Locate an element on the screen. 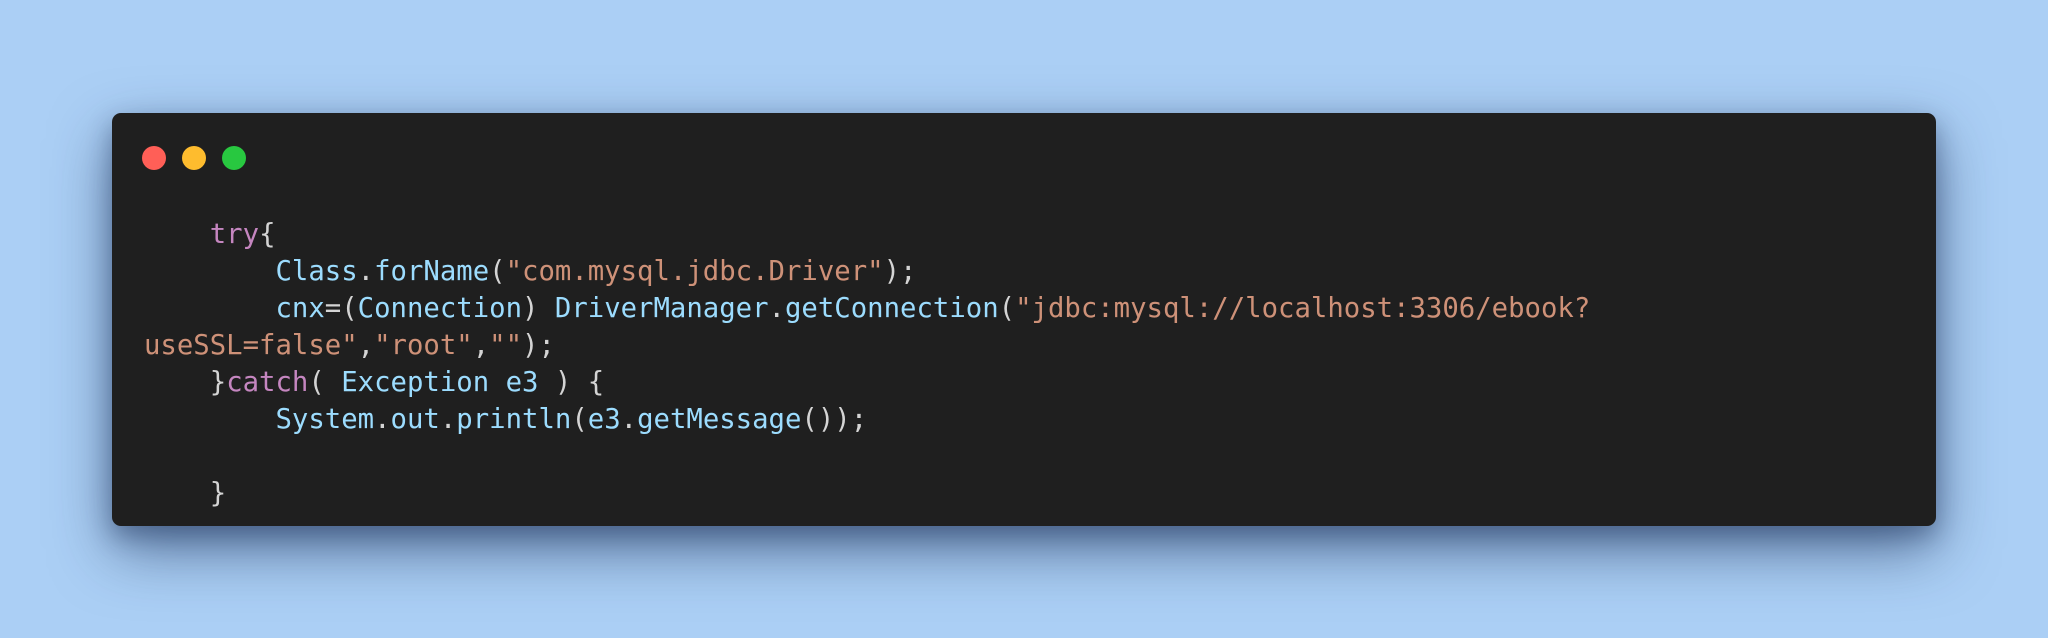  code-token: Exception is located at coordinates (415, 382).